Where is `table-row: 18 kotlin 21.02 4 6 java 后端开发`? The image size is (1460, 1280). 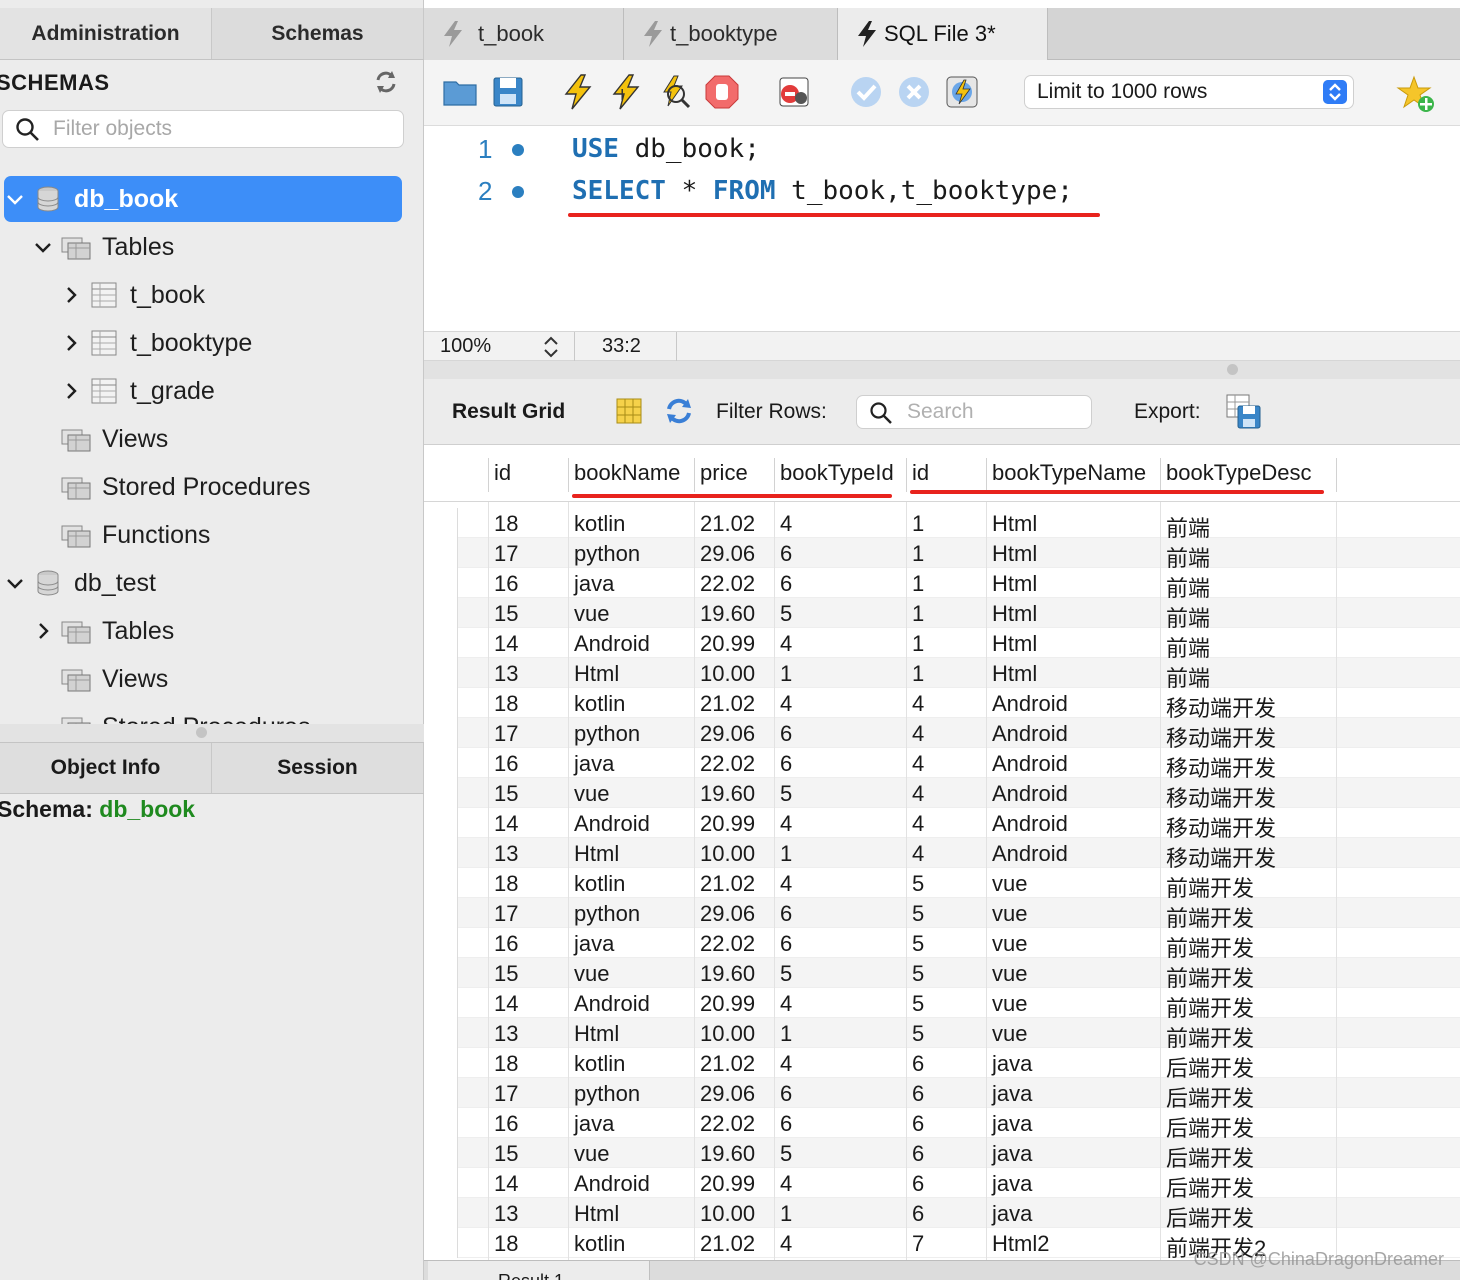
table-row: 18 kotlin 21.02 4 6 java 后端开发 is located at coordinates (952, 1064).